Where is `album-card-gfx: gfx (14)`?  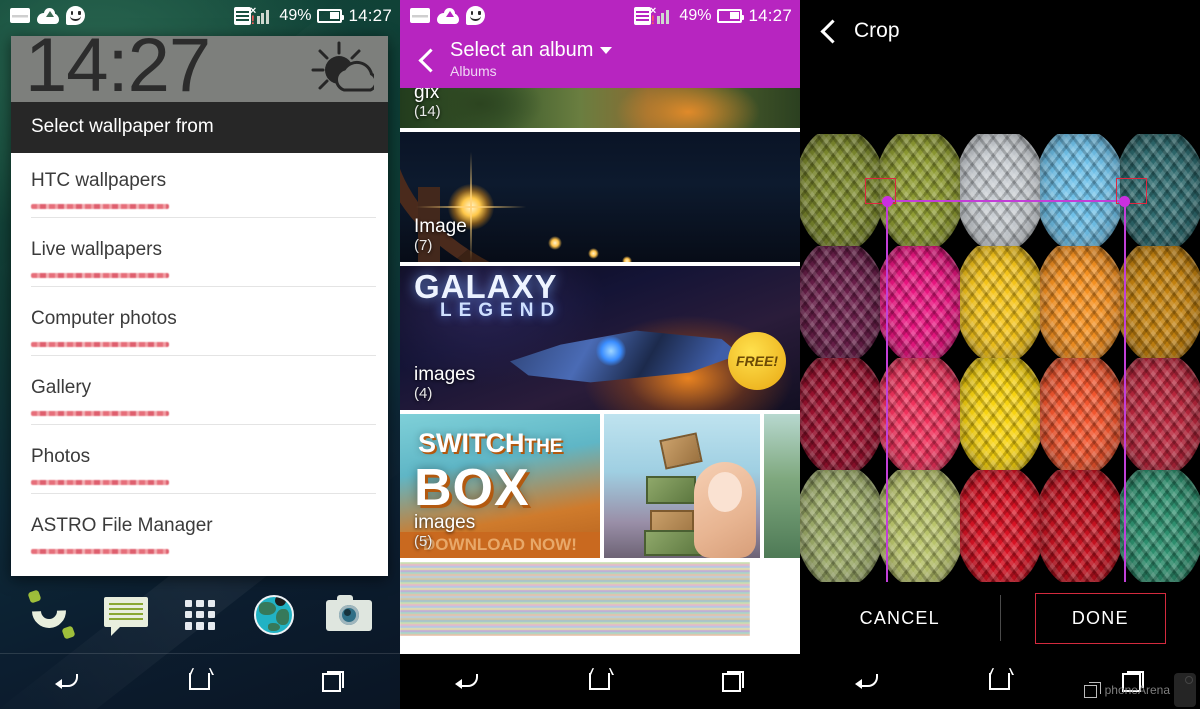 album-card-gfx: gfx (14) is located at coordinates (600, 110).